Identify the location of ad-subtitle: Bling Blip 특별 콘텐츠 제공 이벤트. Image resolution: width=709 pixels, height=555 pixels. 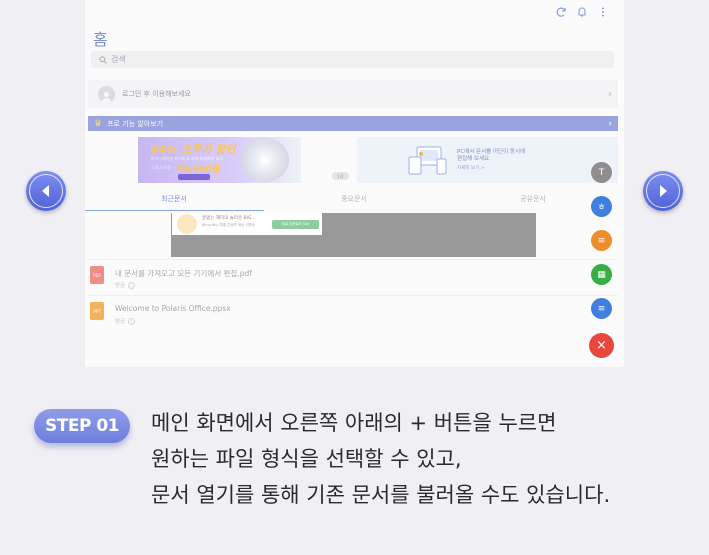
(229, 225).